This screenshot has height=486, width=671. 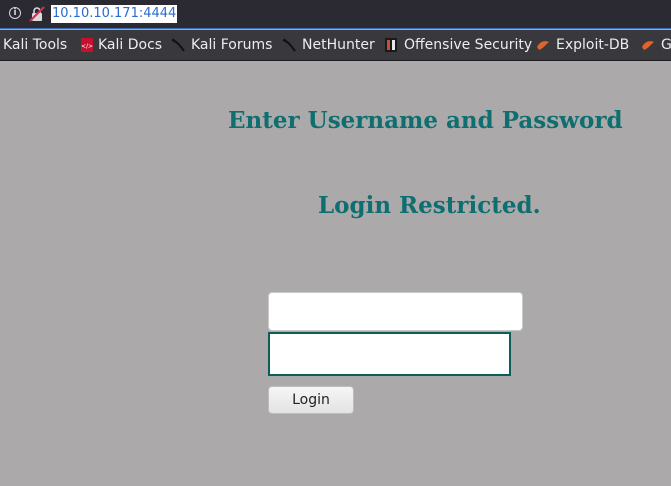 What do you see at coordinates (468, 45) in the screenshot?
I see `bookmark-label: Offensive Security` at bounding box center [468, 45].